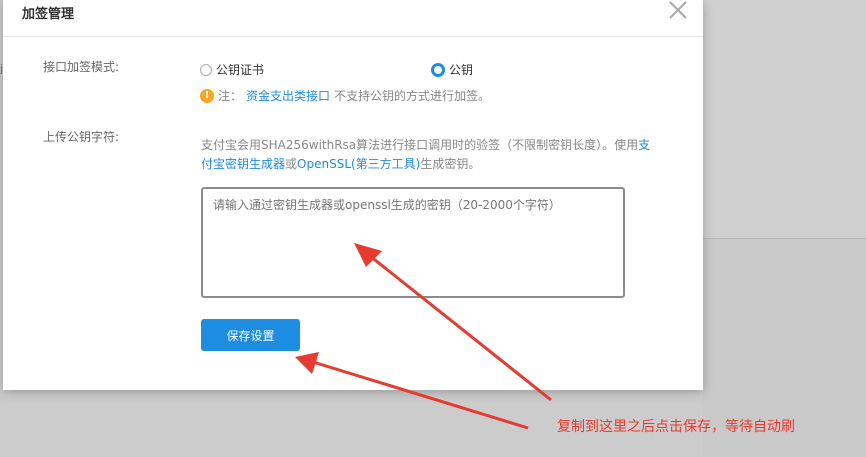 Image resolution: width=866 pixels, height=457 pixels. I want to click on annotation-arrows, so click(423, 336).